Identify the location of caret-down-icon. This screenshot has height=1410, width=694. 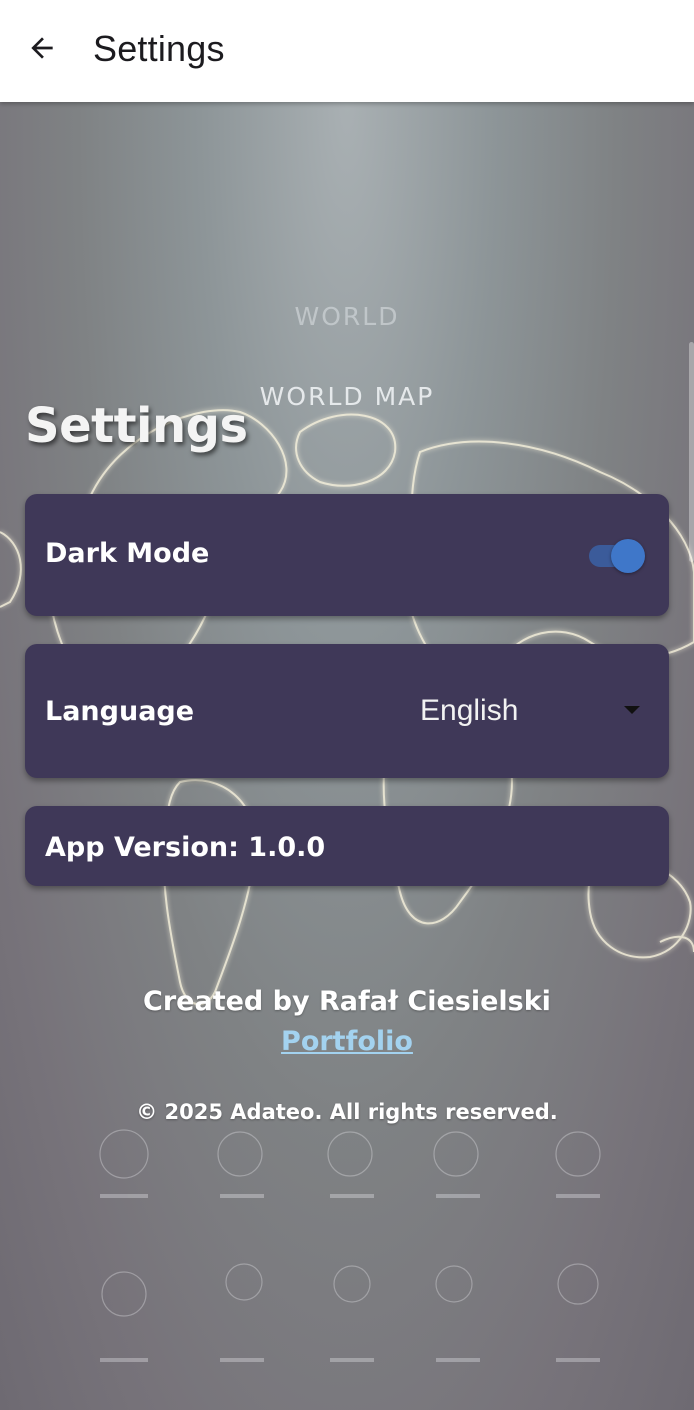
(632, 710).